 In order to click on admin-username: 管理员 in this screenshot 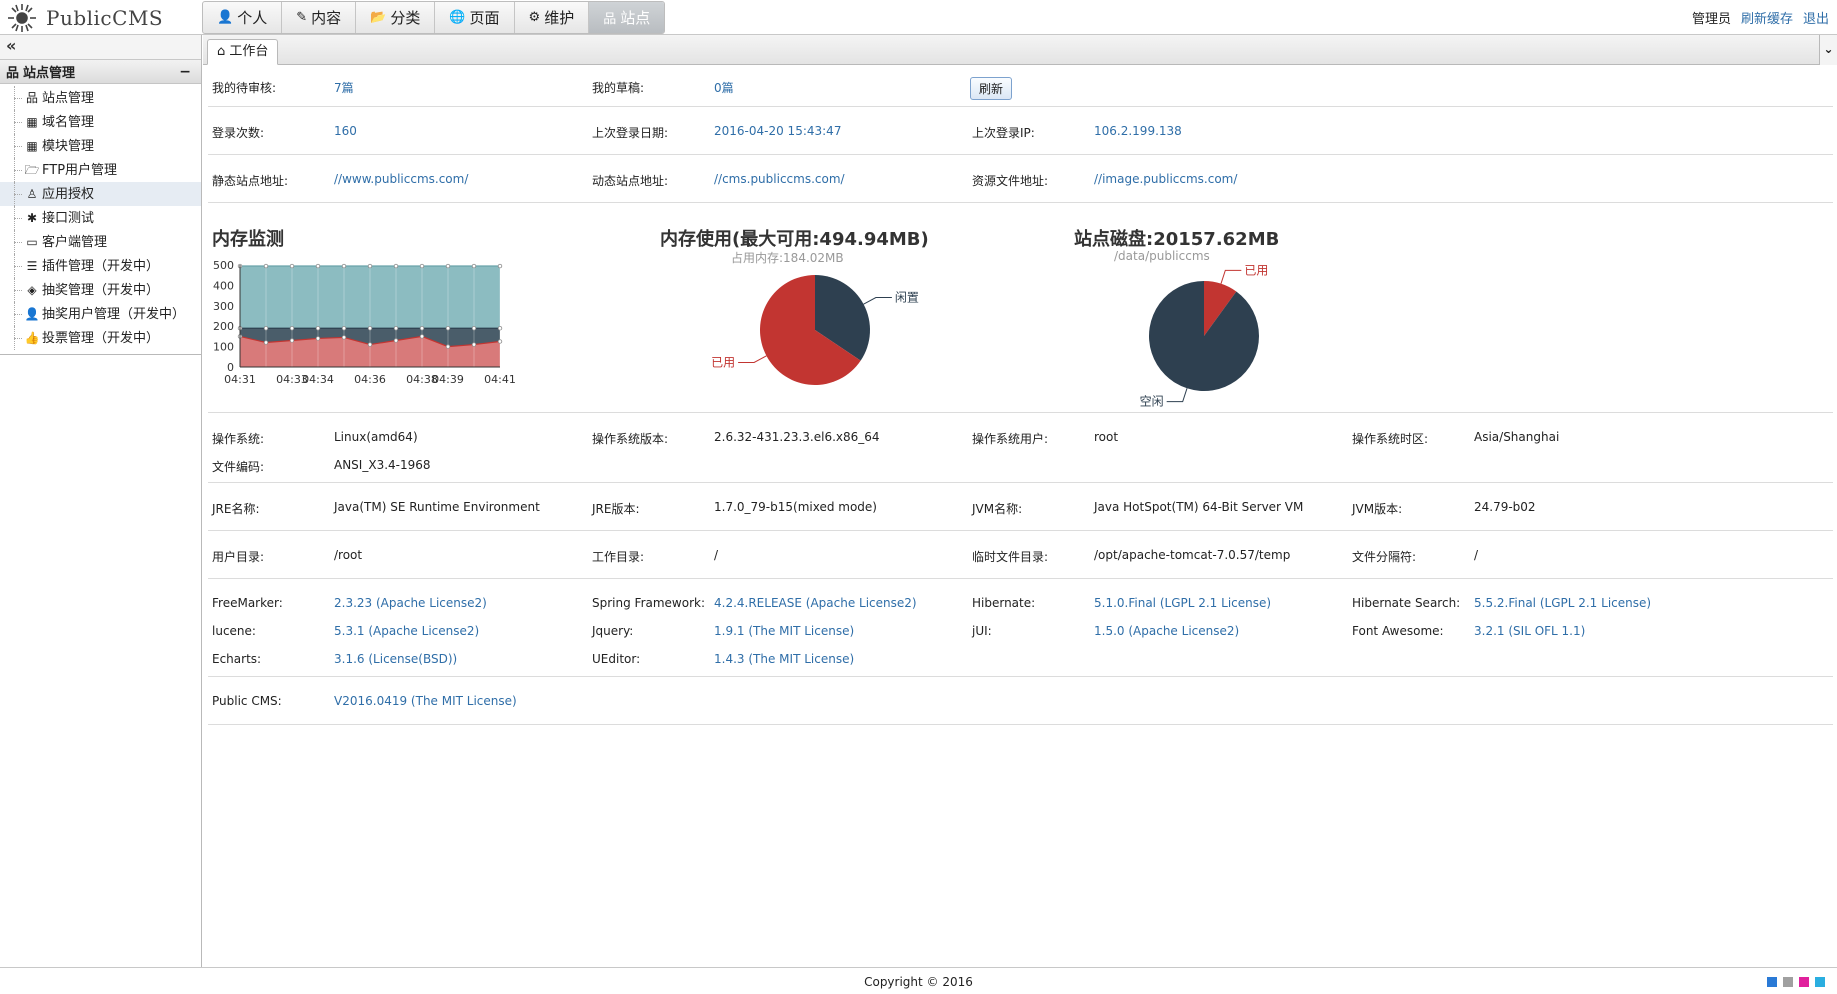, I will do `click(1711, 17)`.